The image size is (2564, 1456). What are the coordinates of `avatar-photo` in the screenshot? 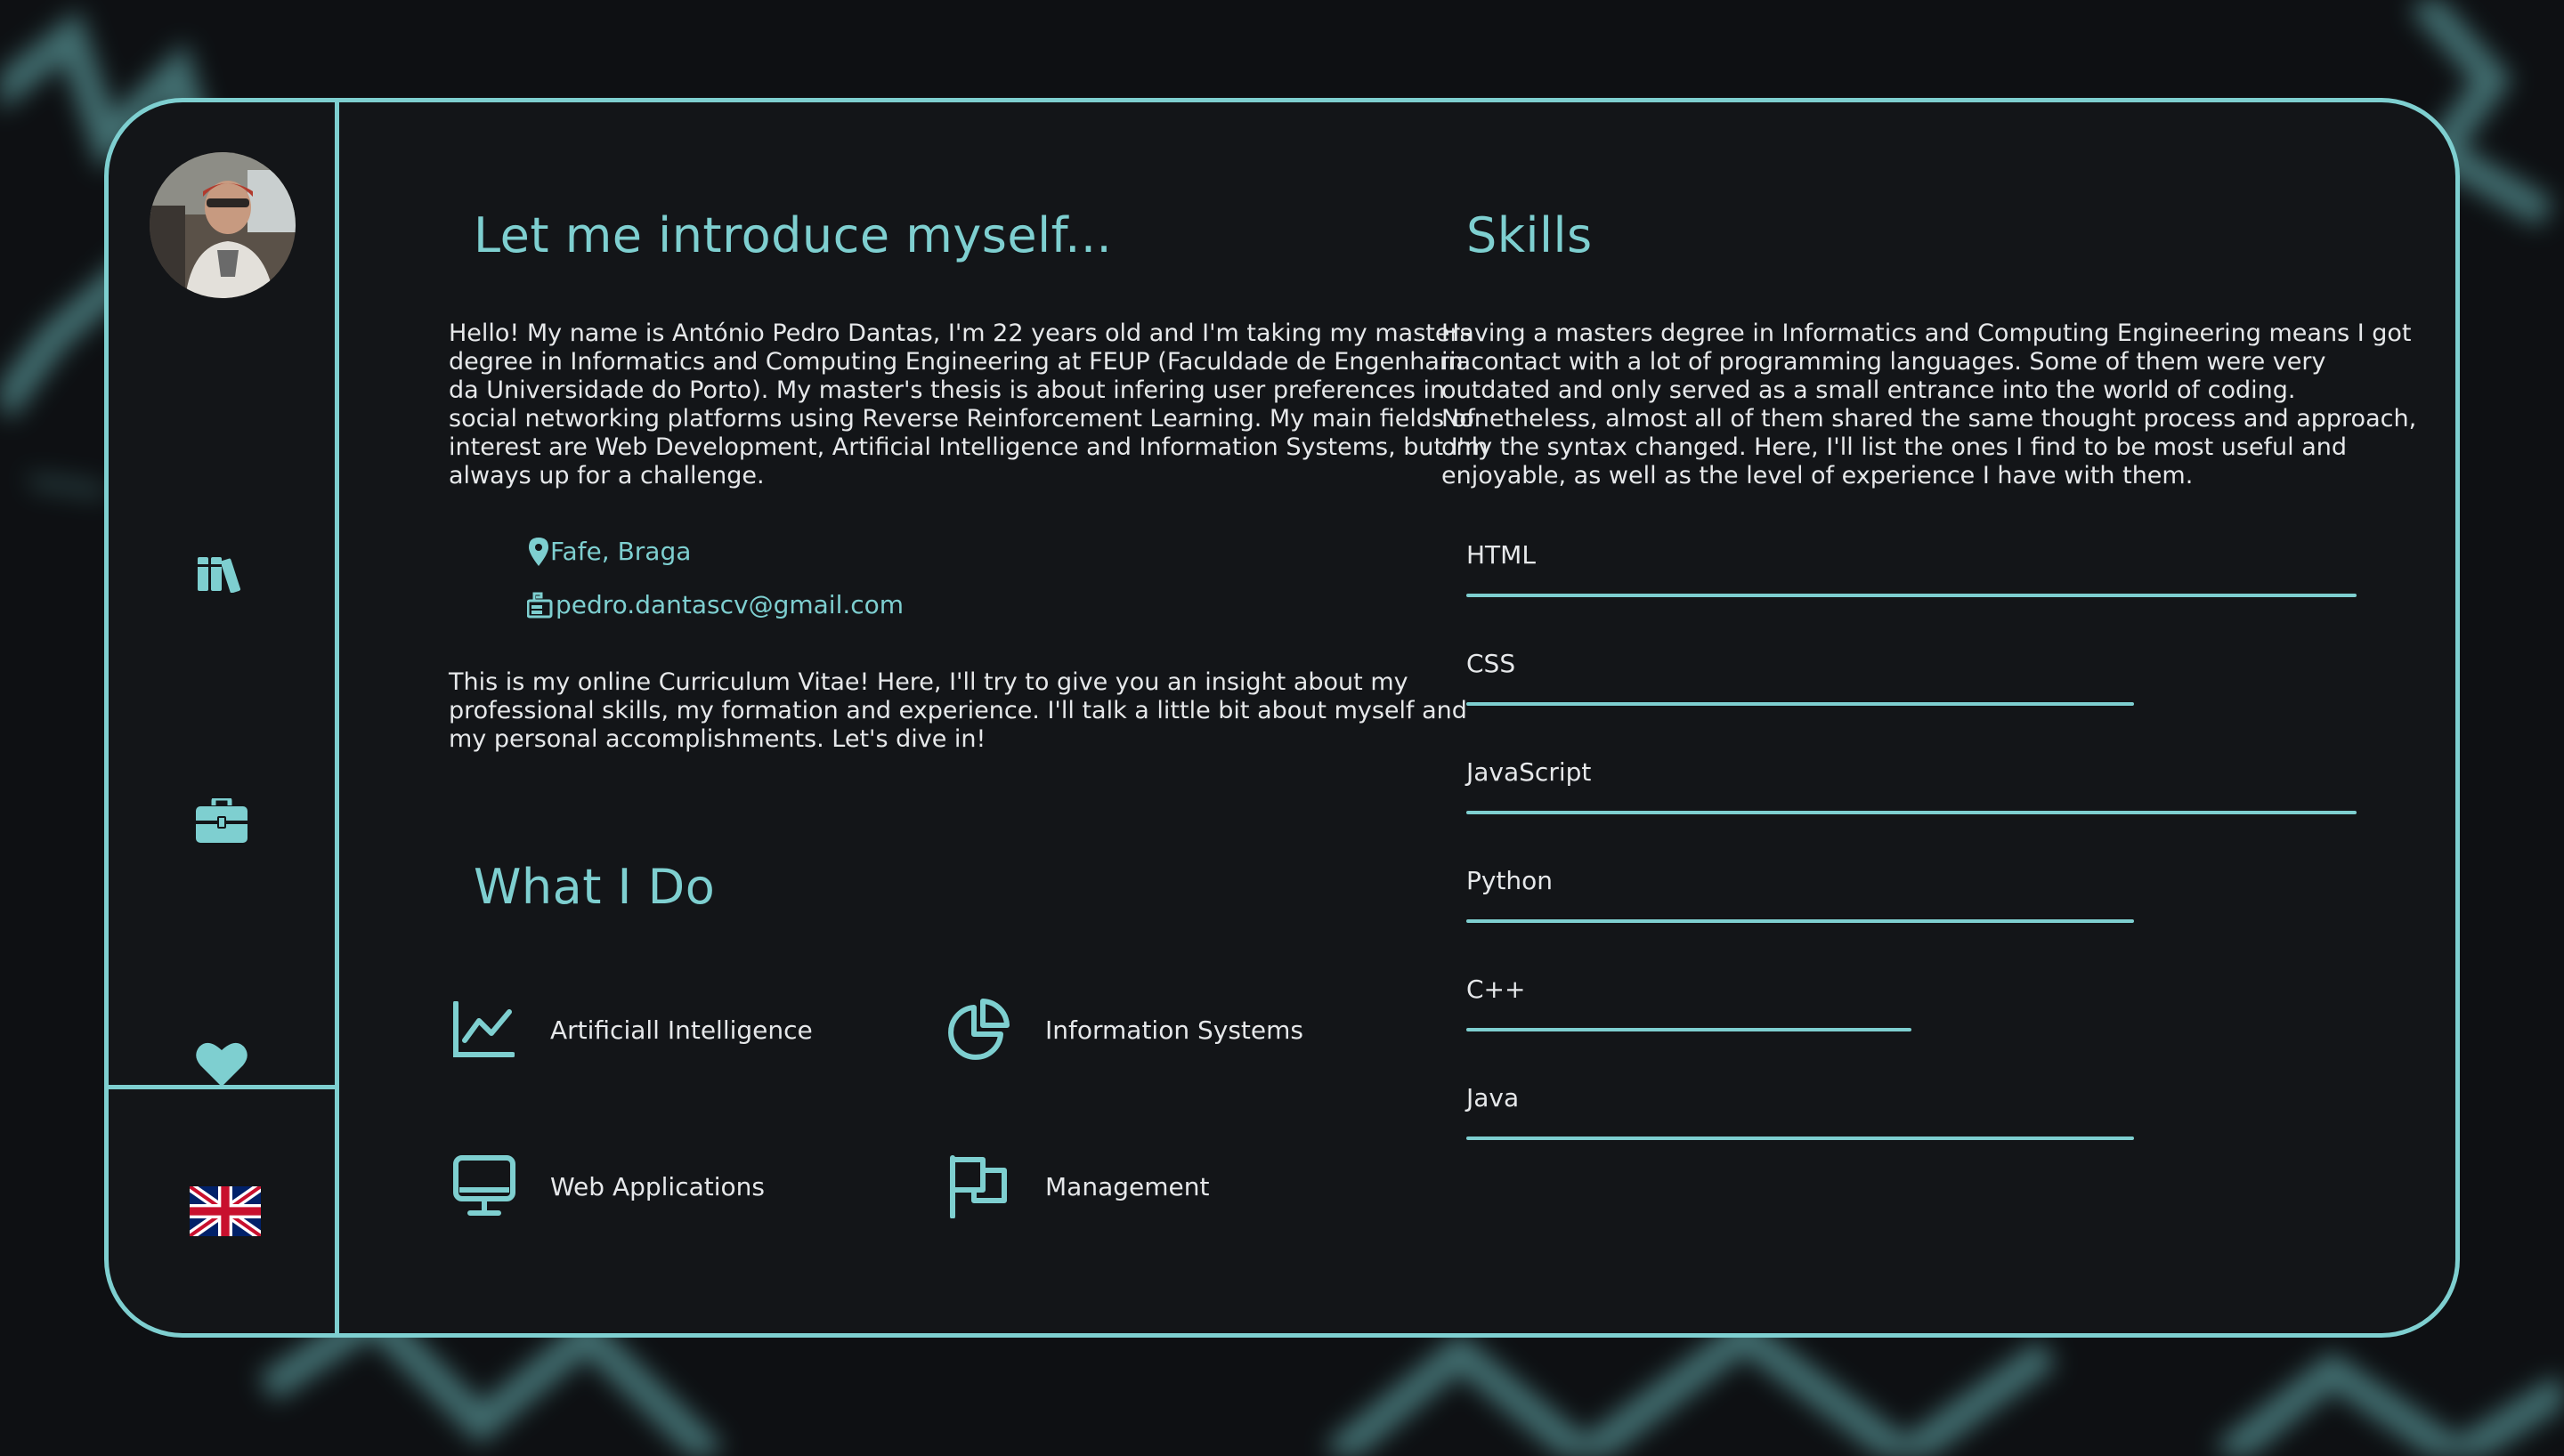 It's located at (223, 225).